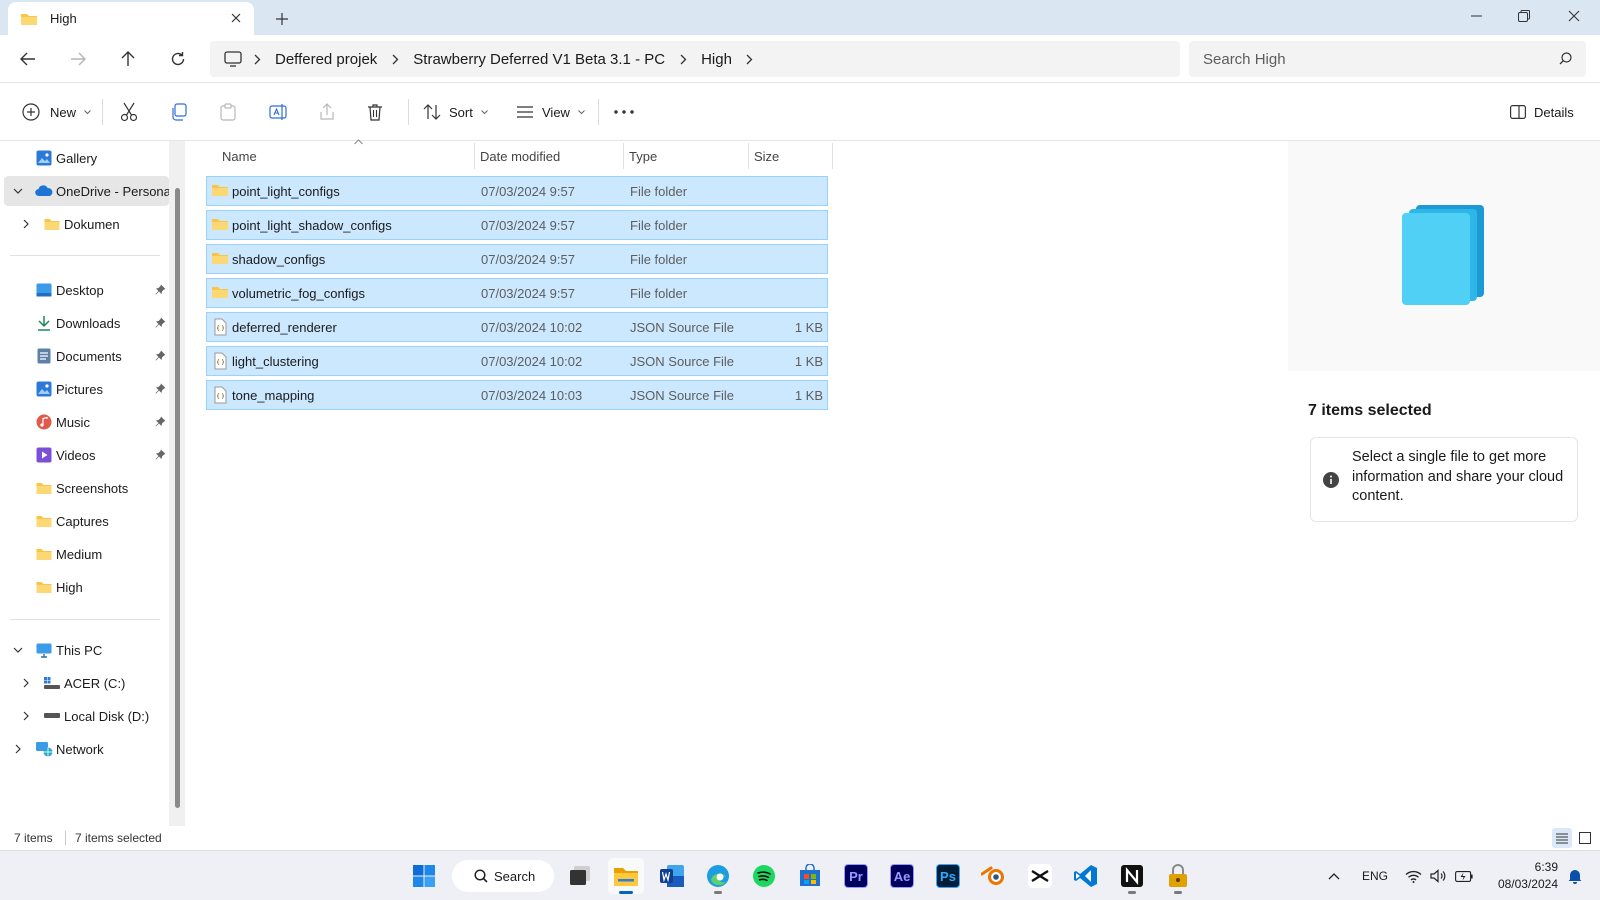 The height and width of the screenshot is (900, 1600). Describe the element at coordinates (1438, 875) in the screenshot. I see `volume-status` at that location.